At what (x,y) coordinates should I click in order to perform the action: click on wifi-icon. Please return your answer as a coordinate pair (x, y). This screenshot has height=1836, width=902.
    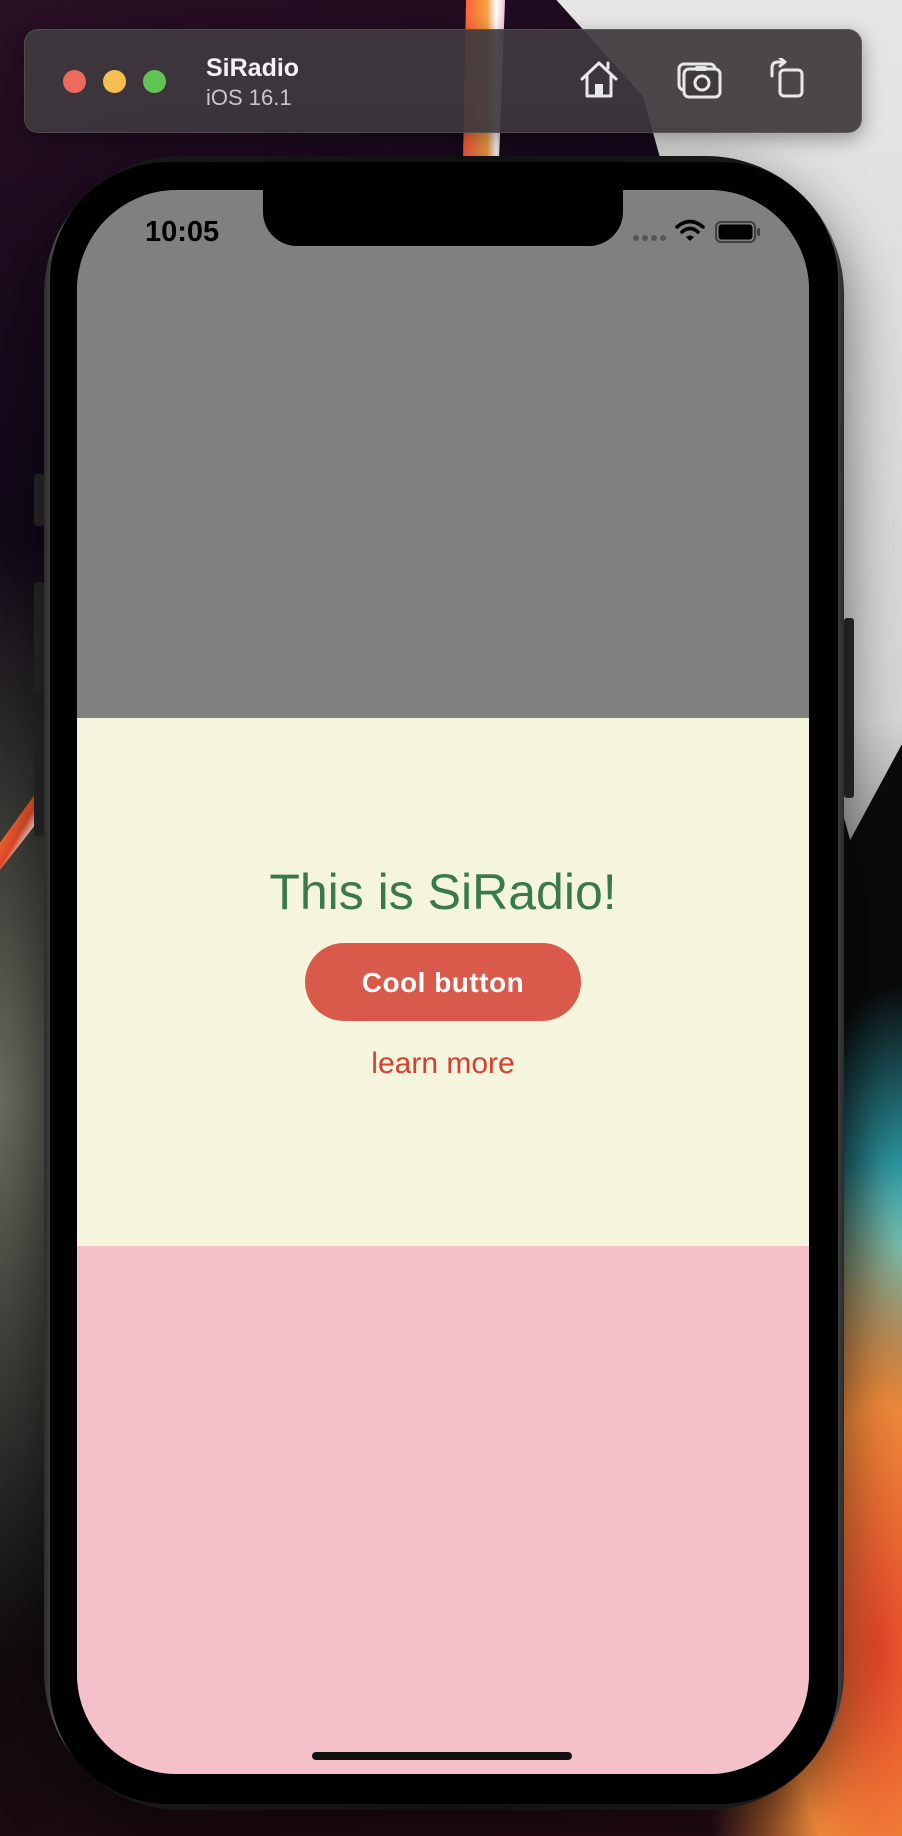
    Looking at the image, I should click on (690, 230).